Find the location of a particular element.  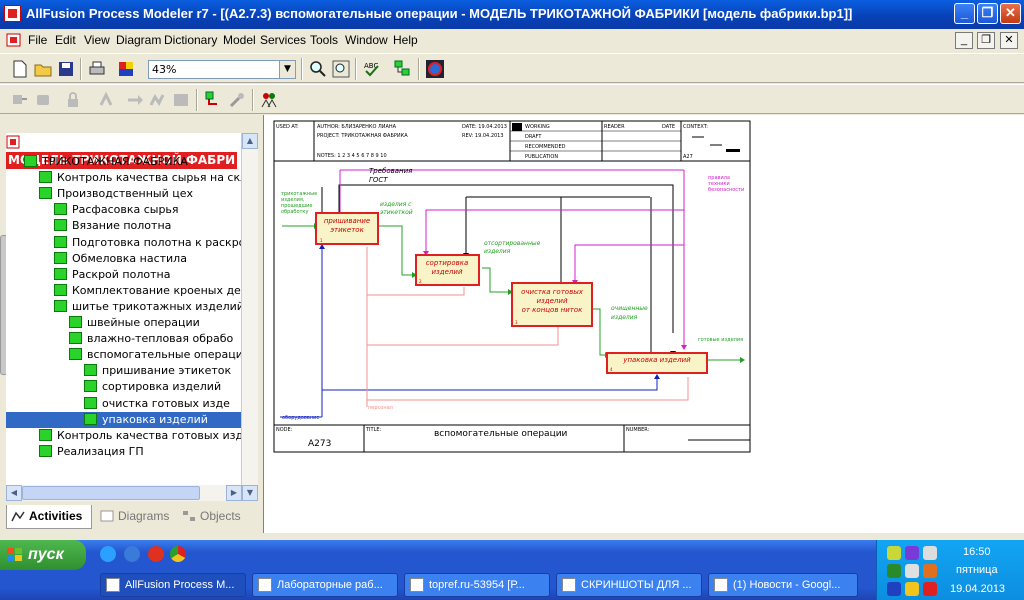

text-tool-icon is located at coordinates (181, 100).